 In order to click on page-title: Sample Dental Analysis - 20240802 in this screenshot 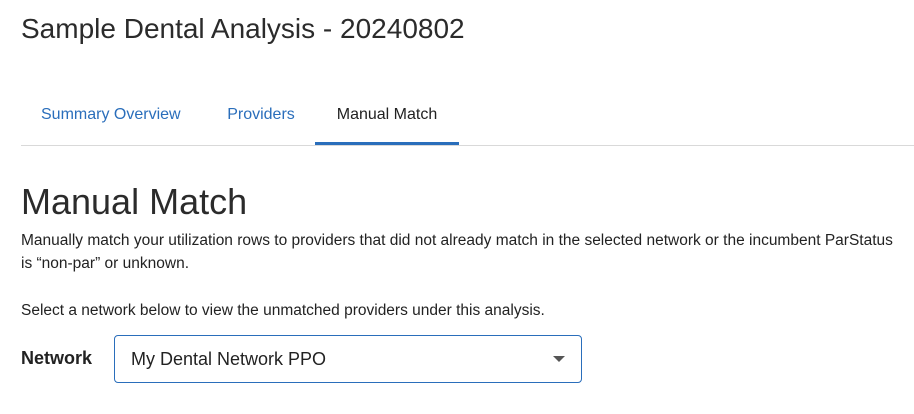, I will do `click(243, 28)`.